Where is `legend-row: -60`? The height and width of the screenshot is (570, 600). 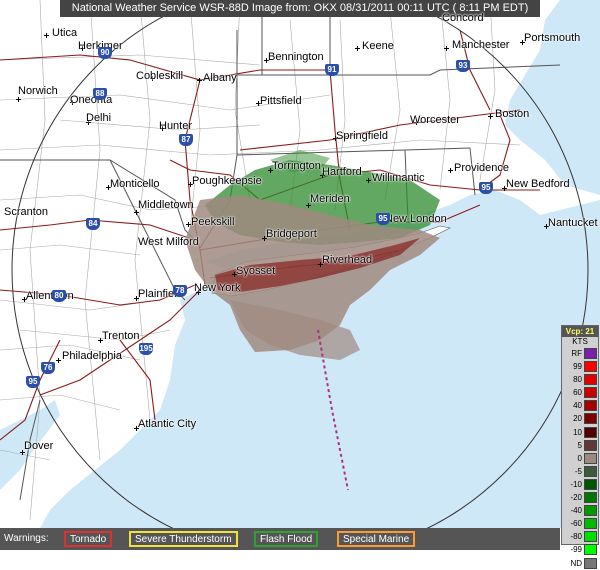 legend-row: -60 is located at coordinates (580, 523).